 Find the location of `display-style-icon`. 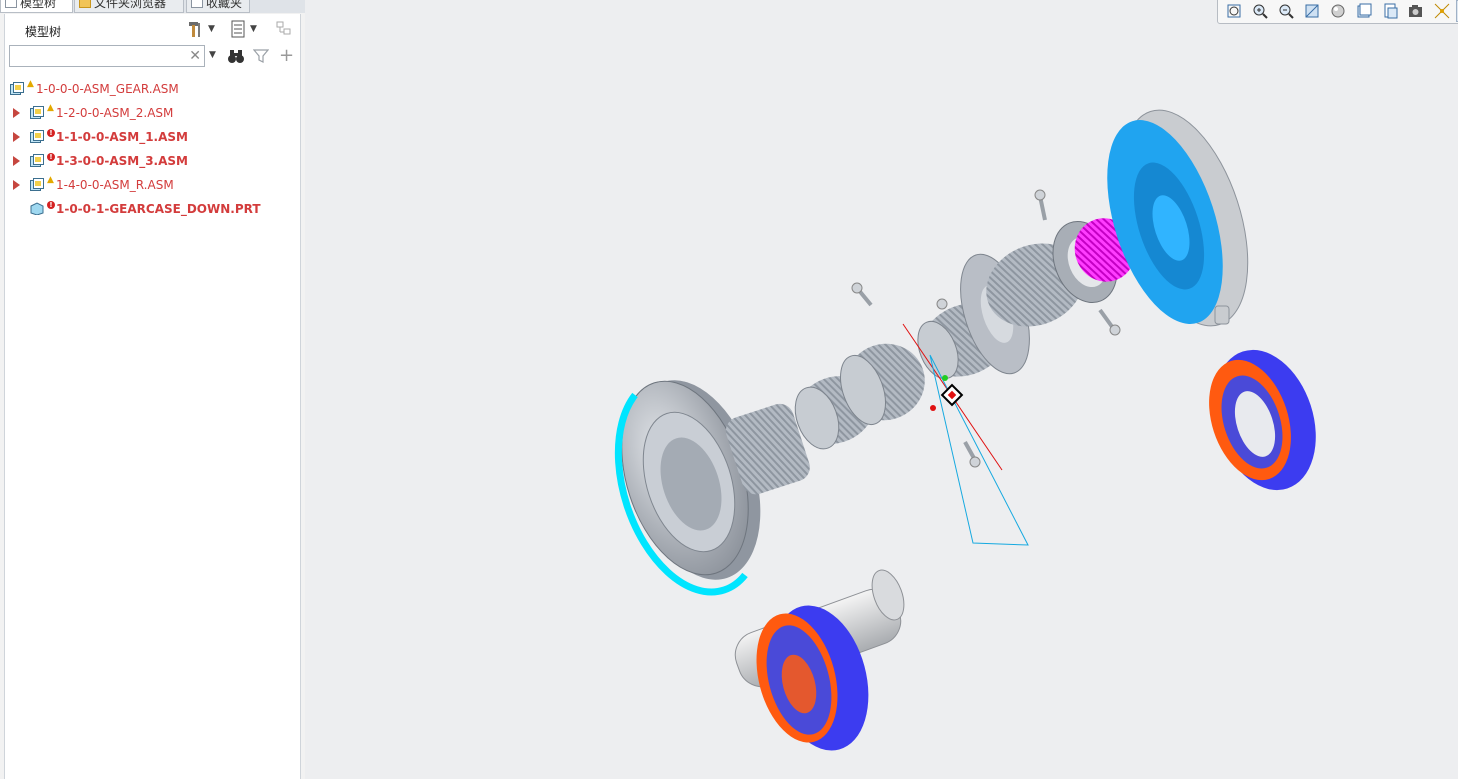

display-style-icon is located at coordinates (1338, 11).